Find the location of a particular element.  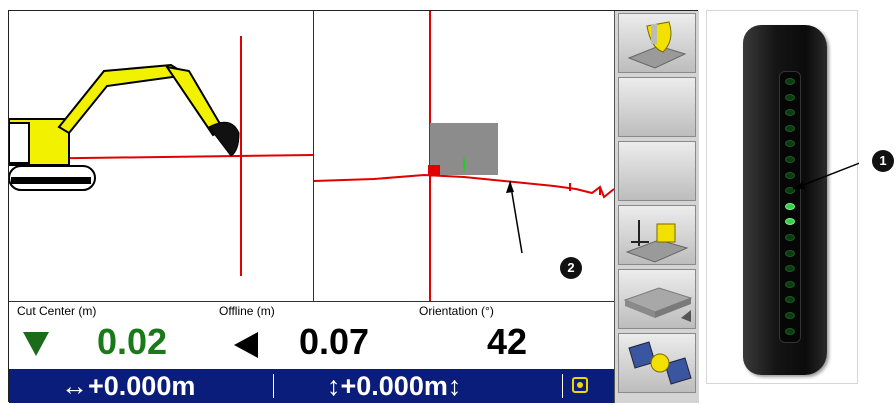

offline-label: Offline (m) is located at coordinates (247, 311).